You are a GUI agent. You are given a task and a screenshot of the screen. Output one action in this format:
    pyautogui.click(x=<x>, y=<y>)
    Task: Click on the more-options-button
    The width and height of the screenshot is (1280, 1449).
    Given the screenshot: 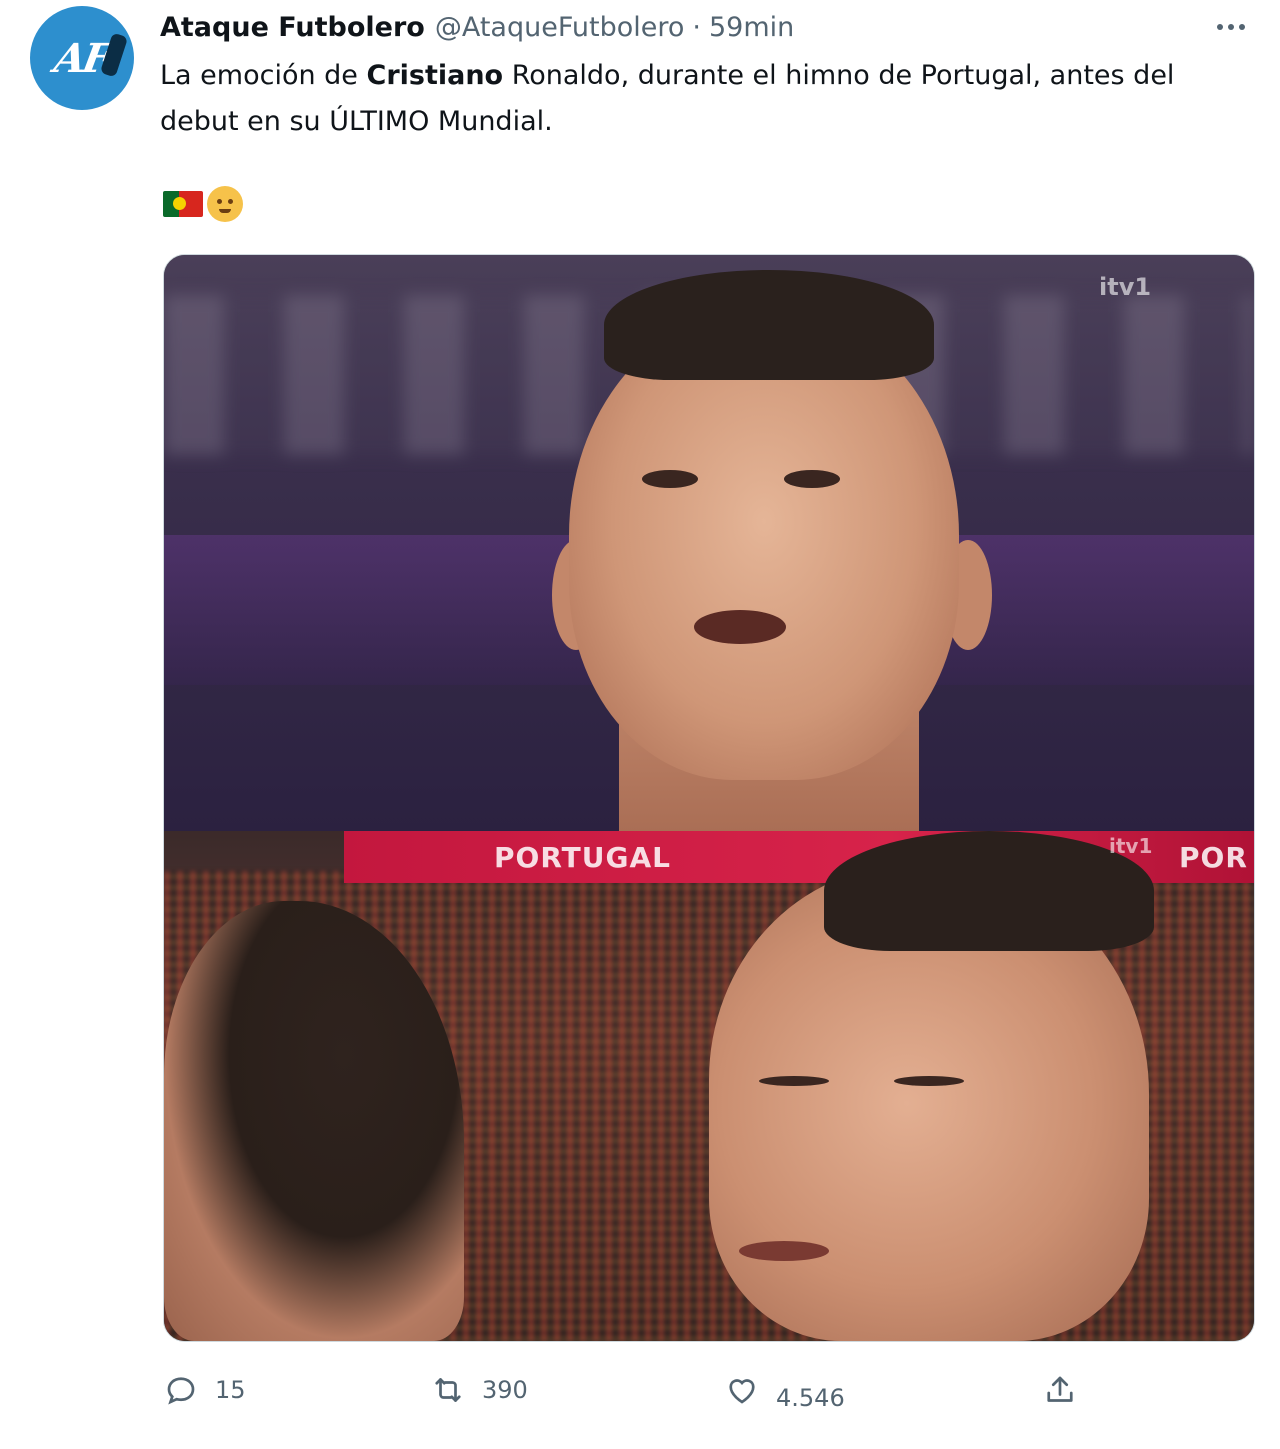 What is the action you would take?
    pyautogui.click(x=1231, y=27)
    